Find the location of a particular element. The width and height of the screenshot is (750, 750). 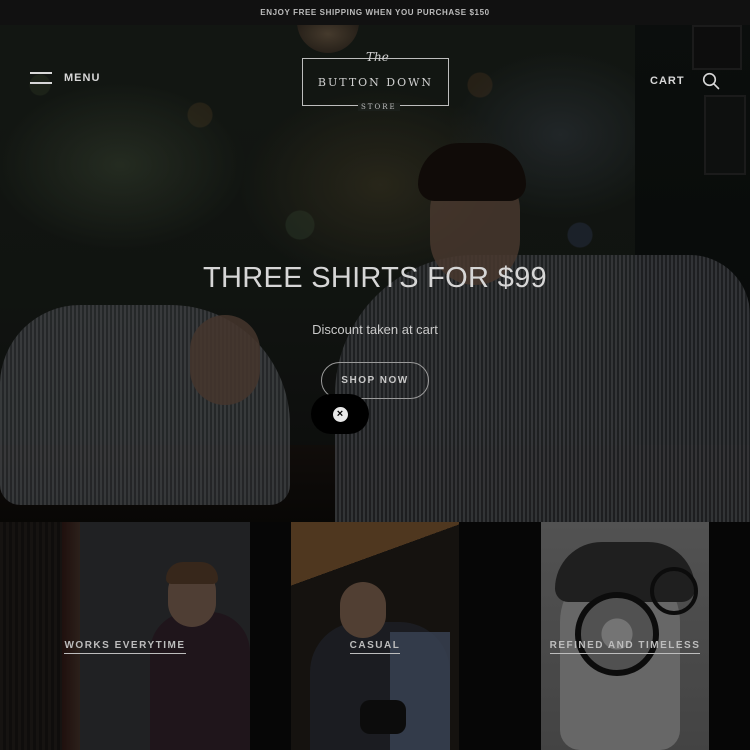

menu-label: MENU is located at coordinates (82, 78).